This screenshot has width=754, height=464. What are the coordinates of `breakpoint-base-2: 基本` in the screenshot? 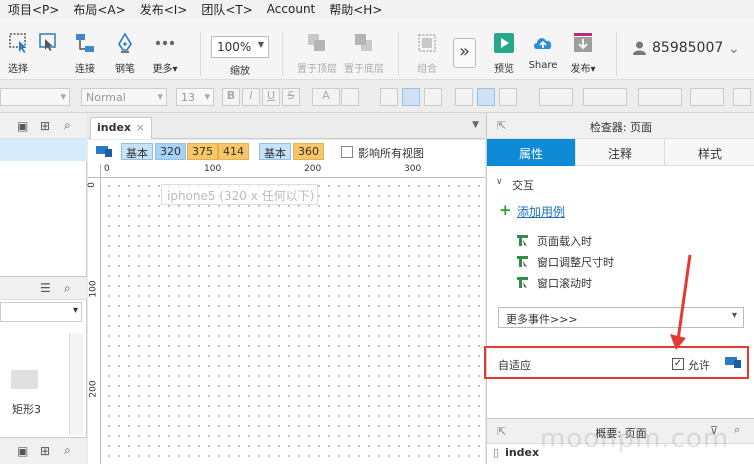 It's located at (275, 151).